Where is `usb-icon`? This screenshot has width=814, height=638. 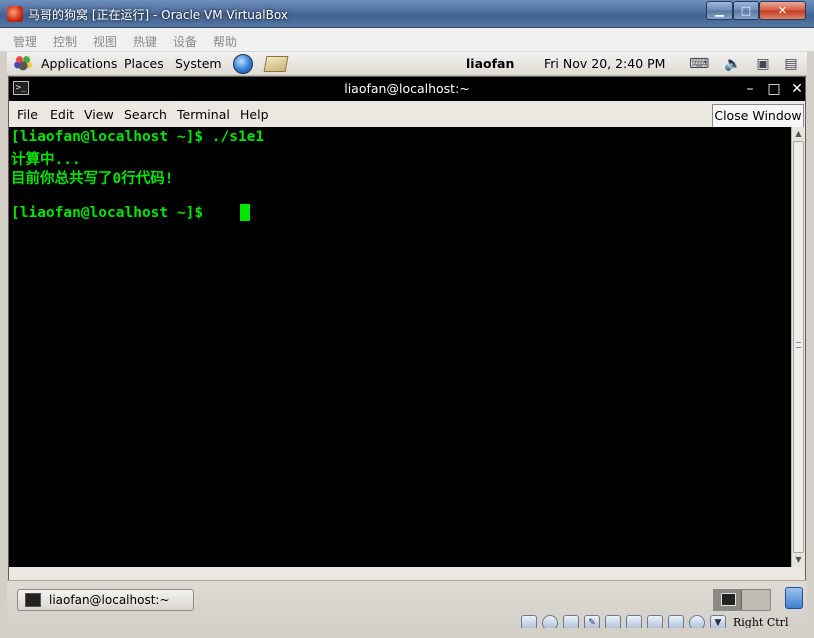 usb-icon is located at coordinates (571, 621).